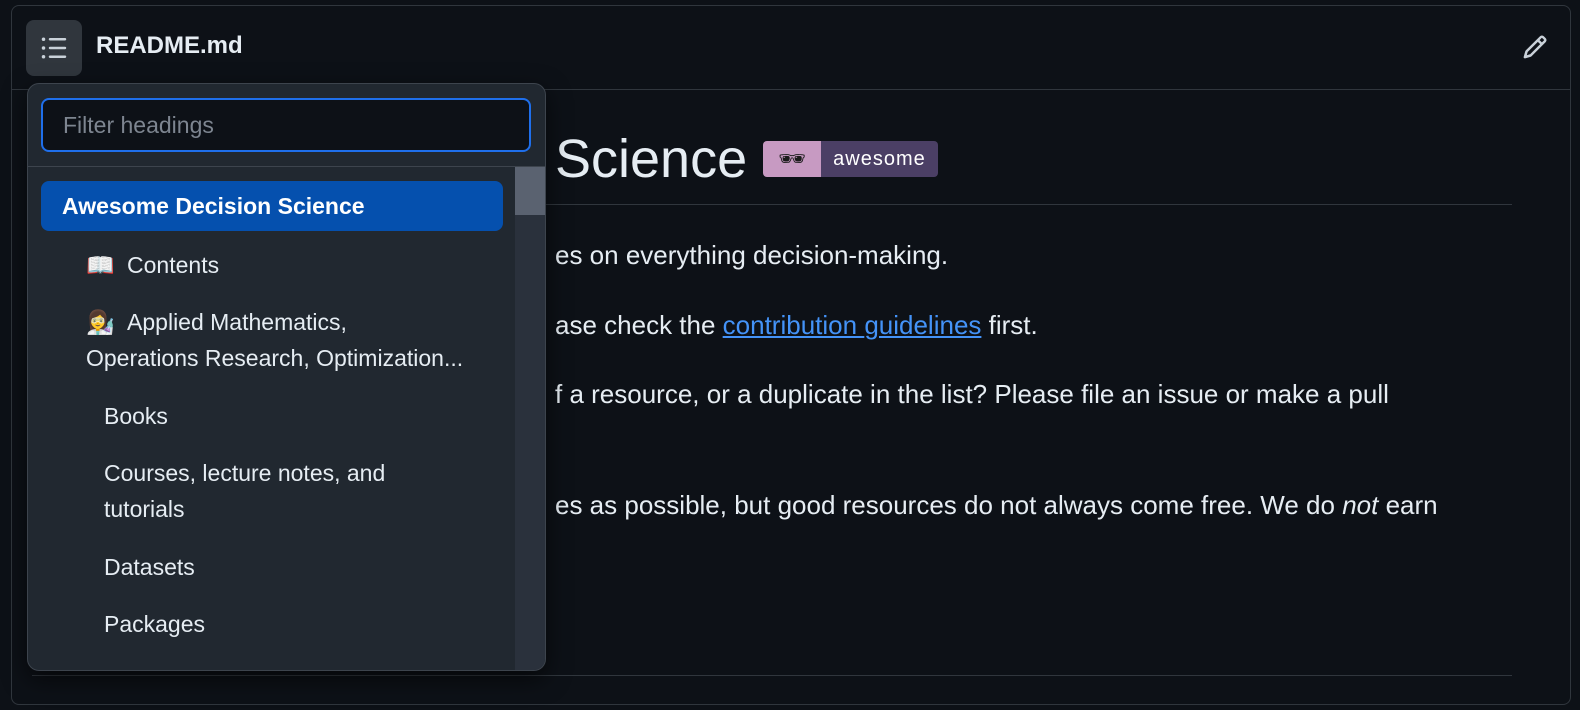  I want to click on scrollbar-thumb, so click(530, 191).